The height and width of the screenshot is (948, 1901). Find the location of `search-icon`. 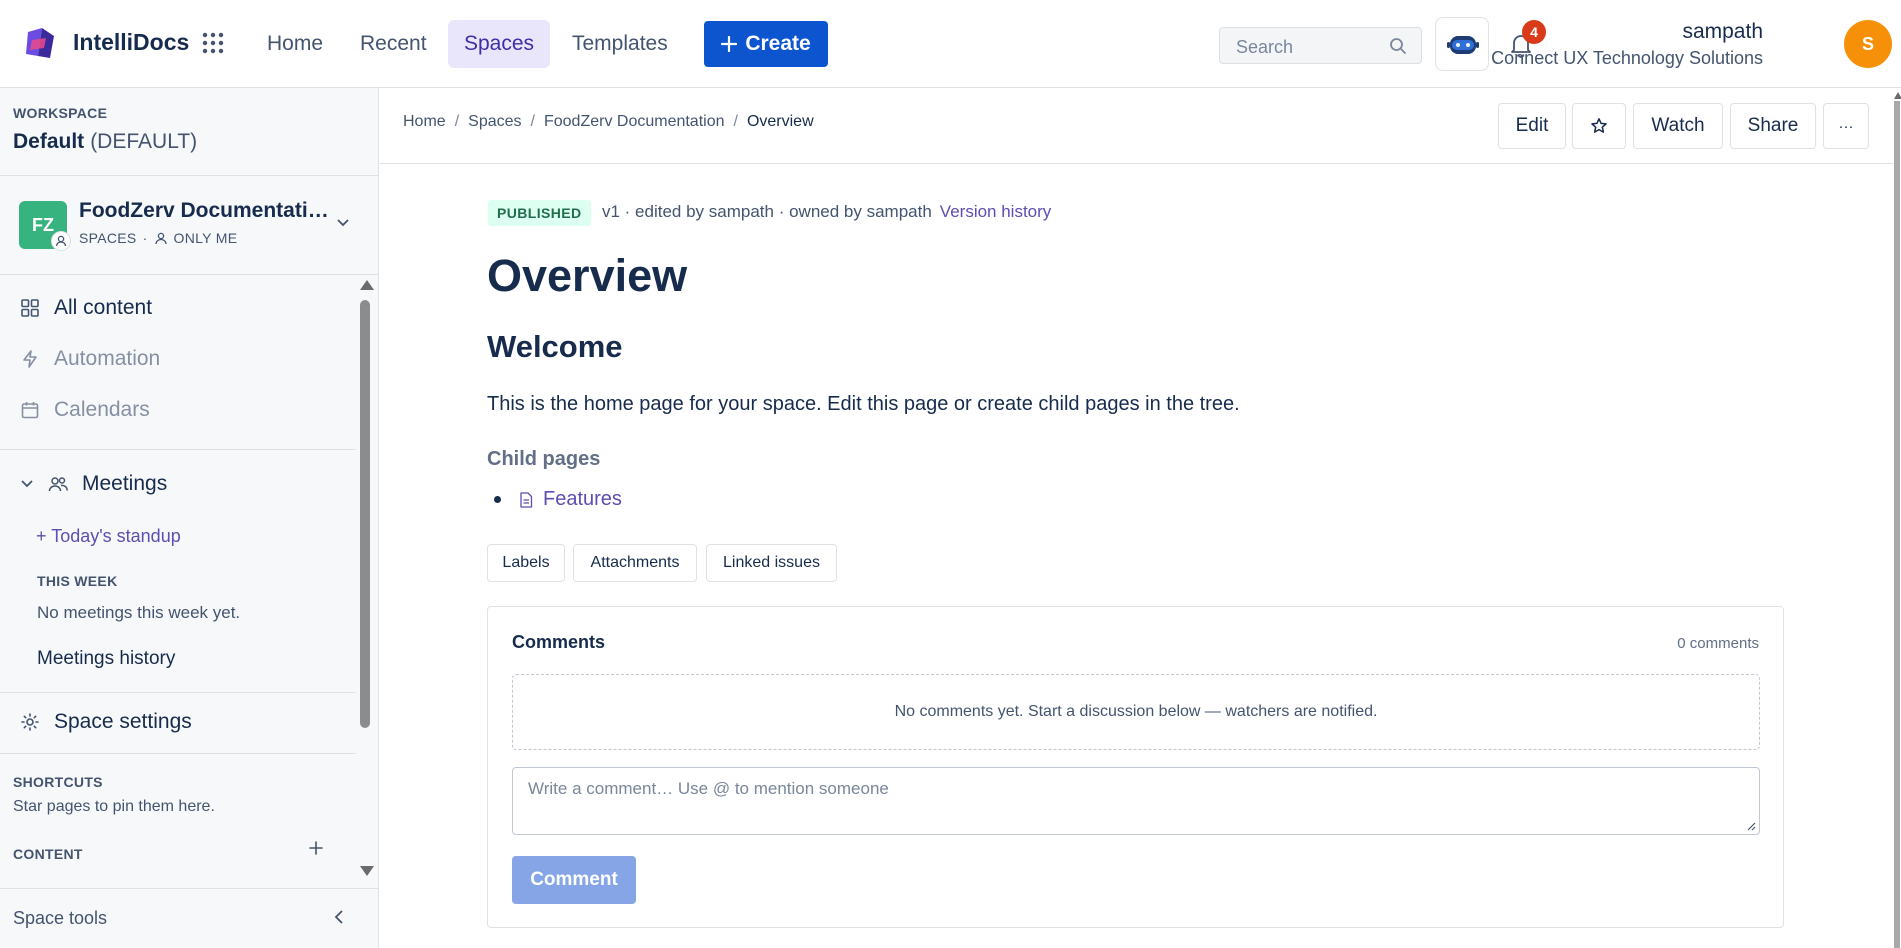

search-icon is located at coordinates (1398, 46).